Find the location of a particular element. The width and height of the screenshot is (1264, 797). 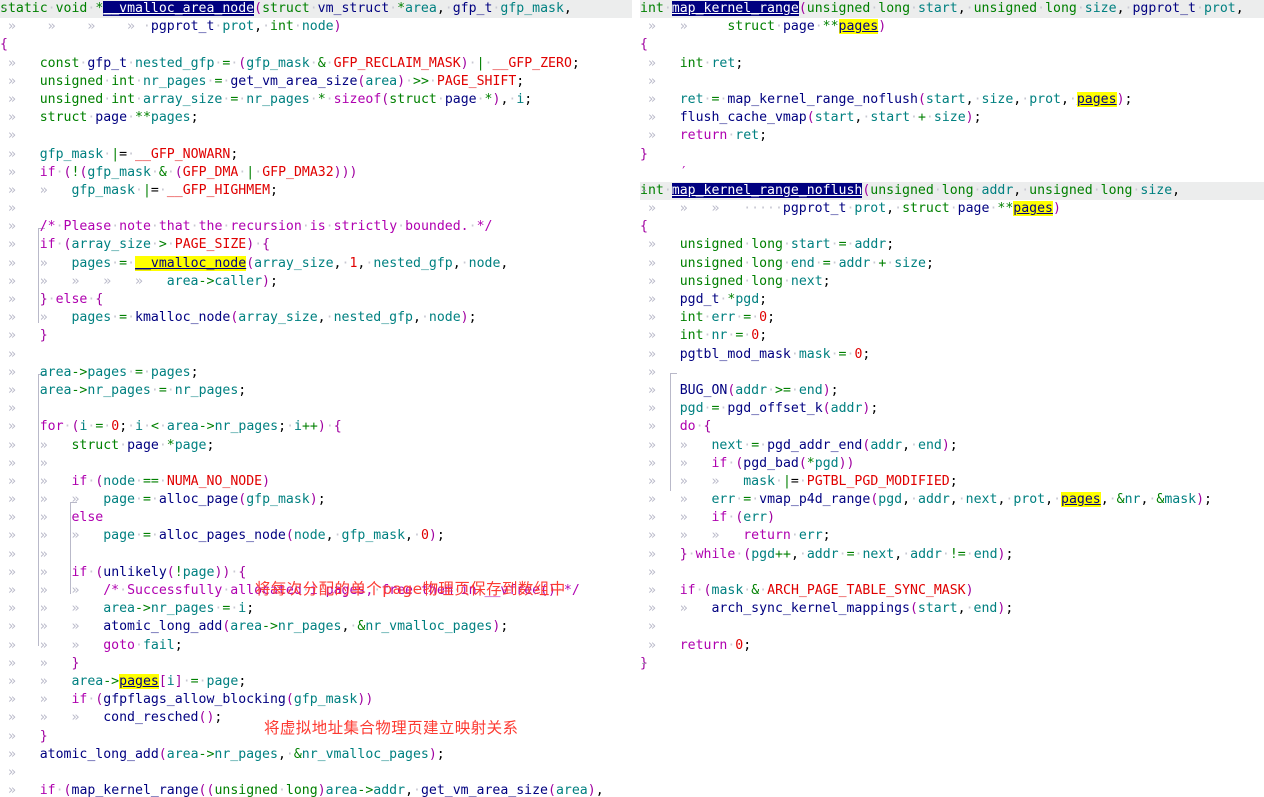

code-line: » » next·=·pgd_addr_end(addr,·end); is located at coordinates (952, 446).